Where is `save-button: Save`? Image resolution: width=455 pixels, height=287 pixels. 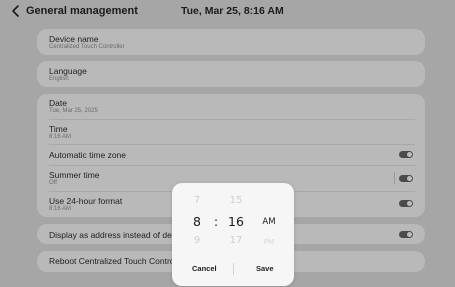
save-button: Save is located at coordinates (265, 268).